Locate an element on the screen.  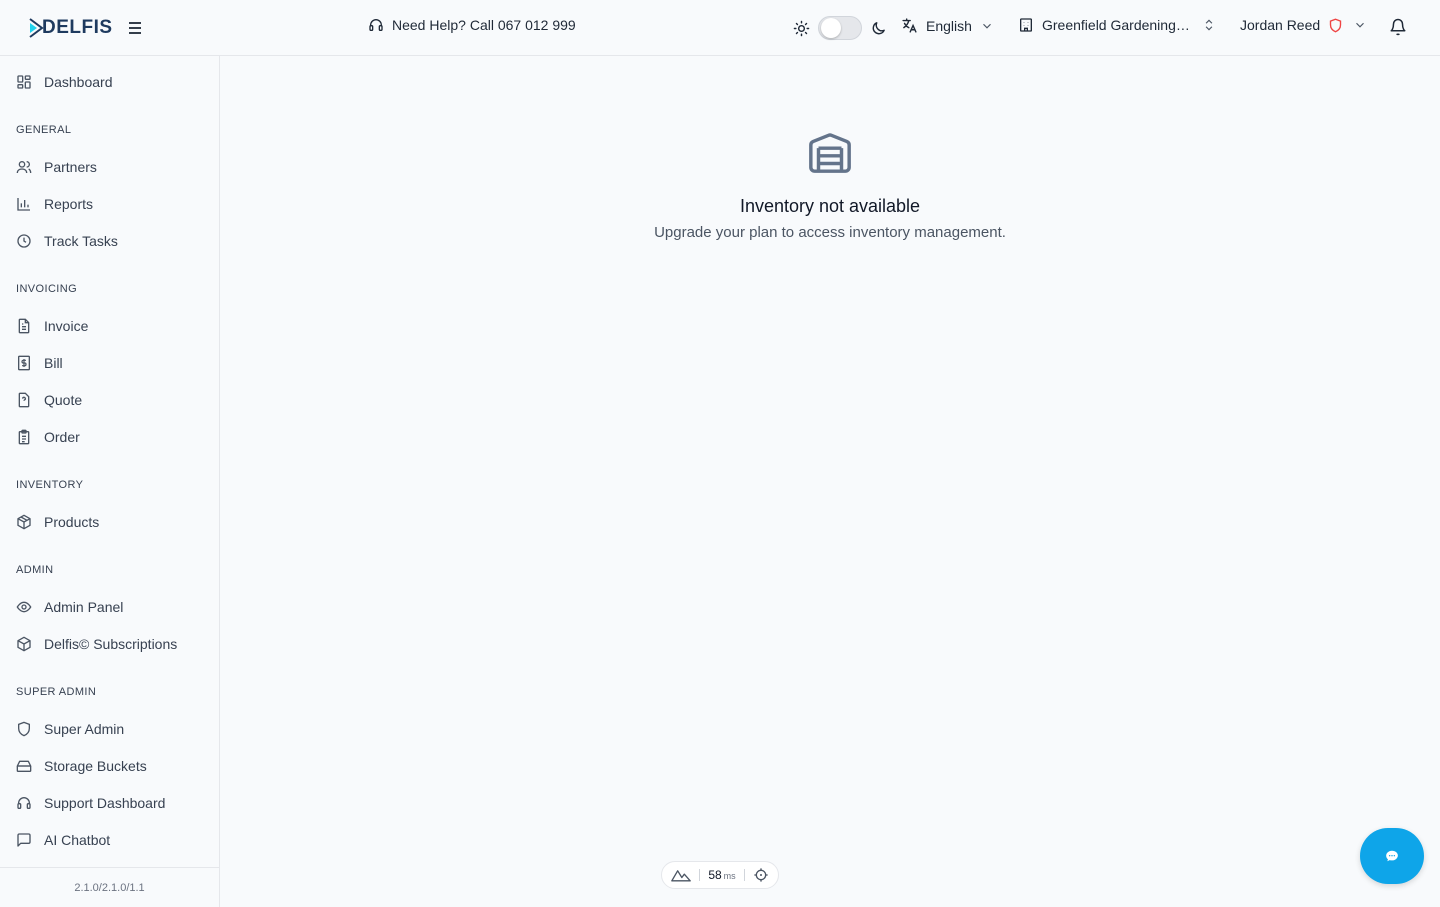
help-contact: Need Help? Call 067 012 999 is located at coordinates (472, 25).